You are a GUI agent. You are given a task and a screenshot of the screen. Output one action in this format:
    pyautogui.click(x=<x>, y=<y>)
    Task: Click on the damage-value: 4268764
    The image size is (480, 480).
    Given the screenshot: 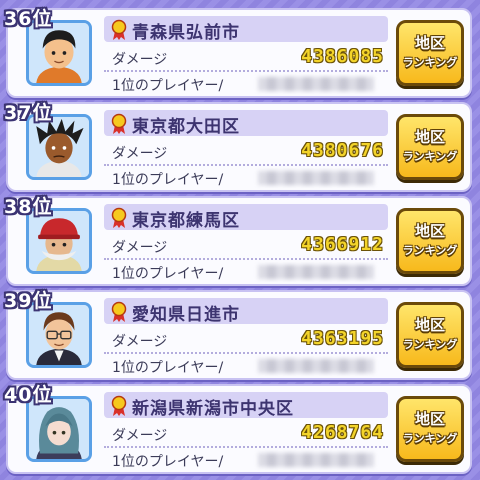 What is the action you would take?
    pyautogui.click(x=342, y=432)
    